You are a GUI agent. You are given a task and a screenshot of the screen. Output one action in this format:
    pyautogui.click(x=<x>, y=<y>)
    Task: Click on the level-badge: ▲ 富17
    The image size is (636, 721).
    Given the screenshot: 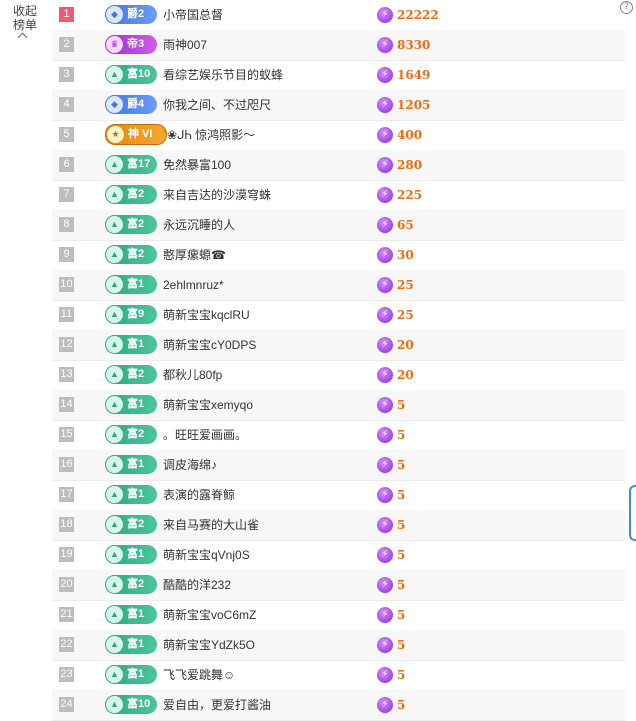 What is the action you would take?
    pyautogui.click(x=131, y=164)
    